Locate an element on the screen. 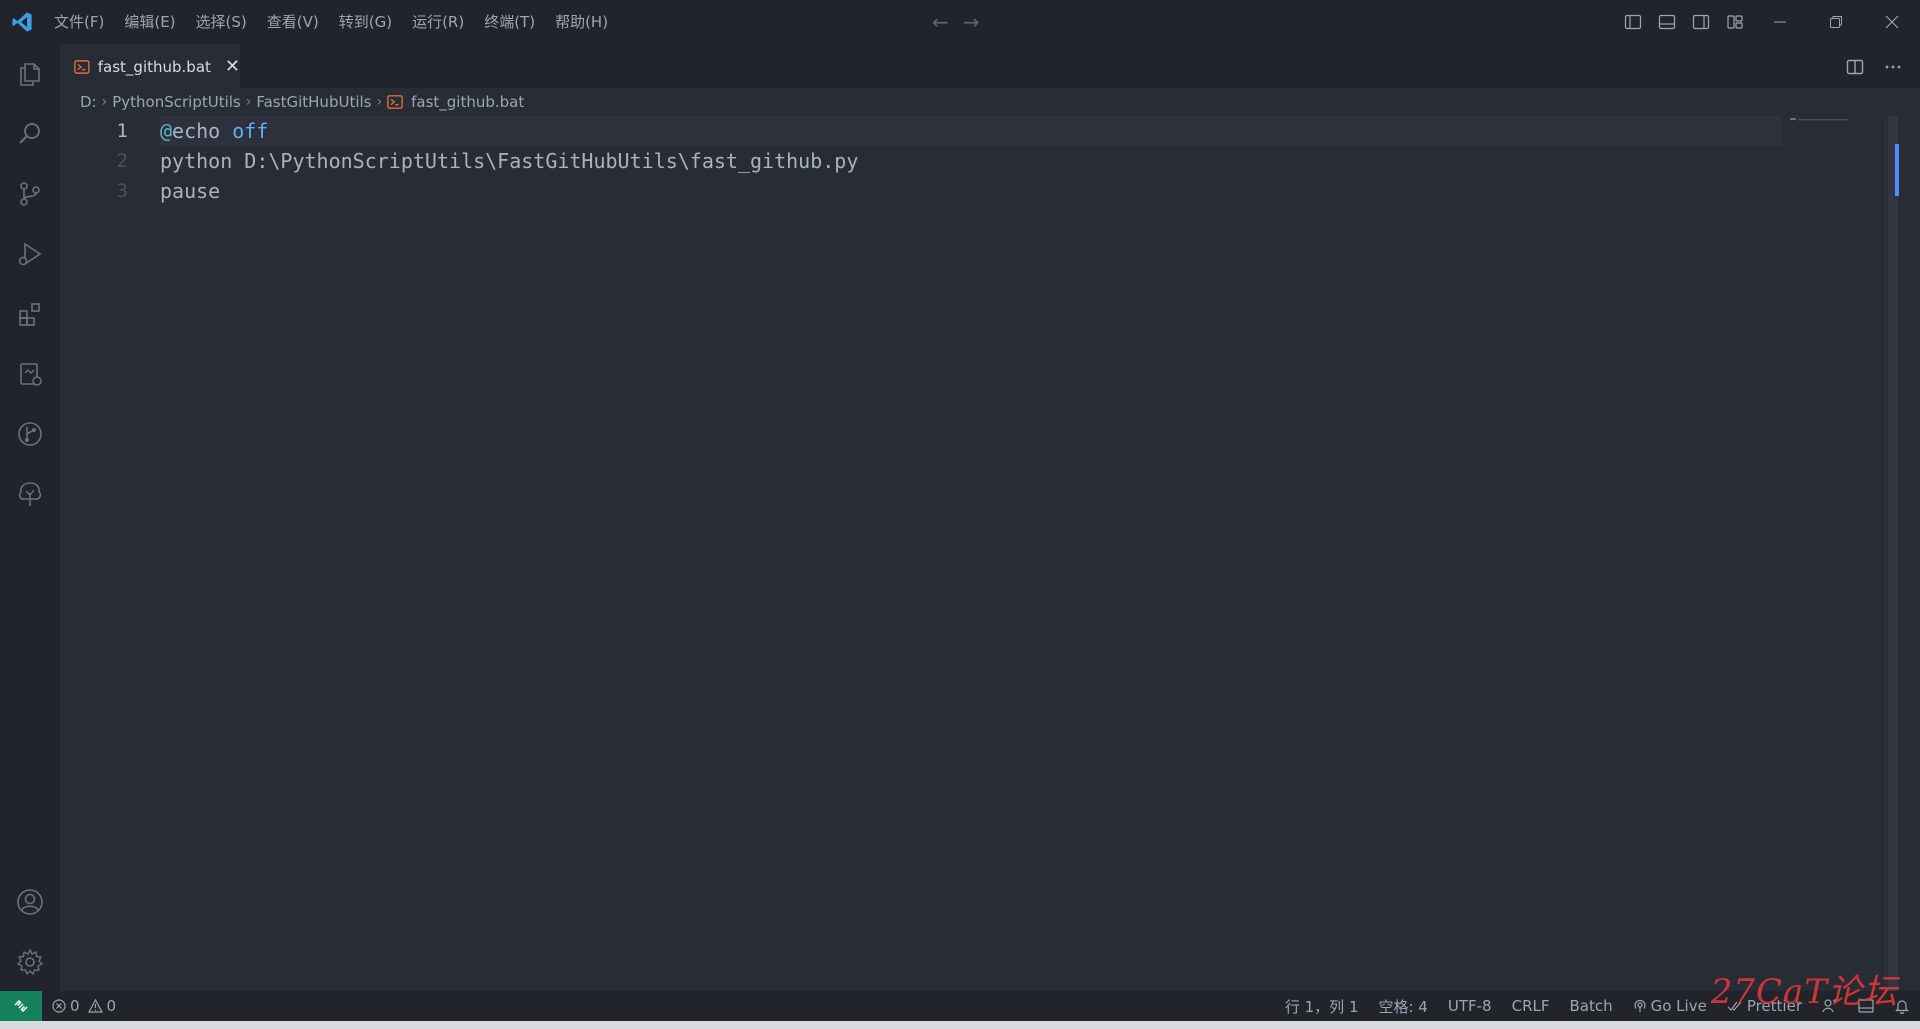 This screenshot has width=1920, height=1029. language-mode: Batch is located at coordinates (1590, 1006).